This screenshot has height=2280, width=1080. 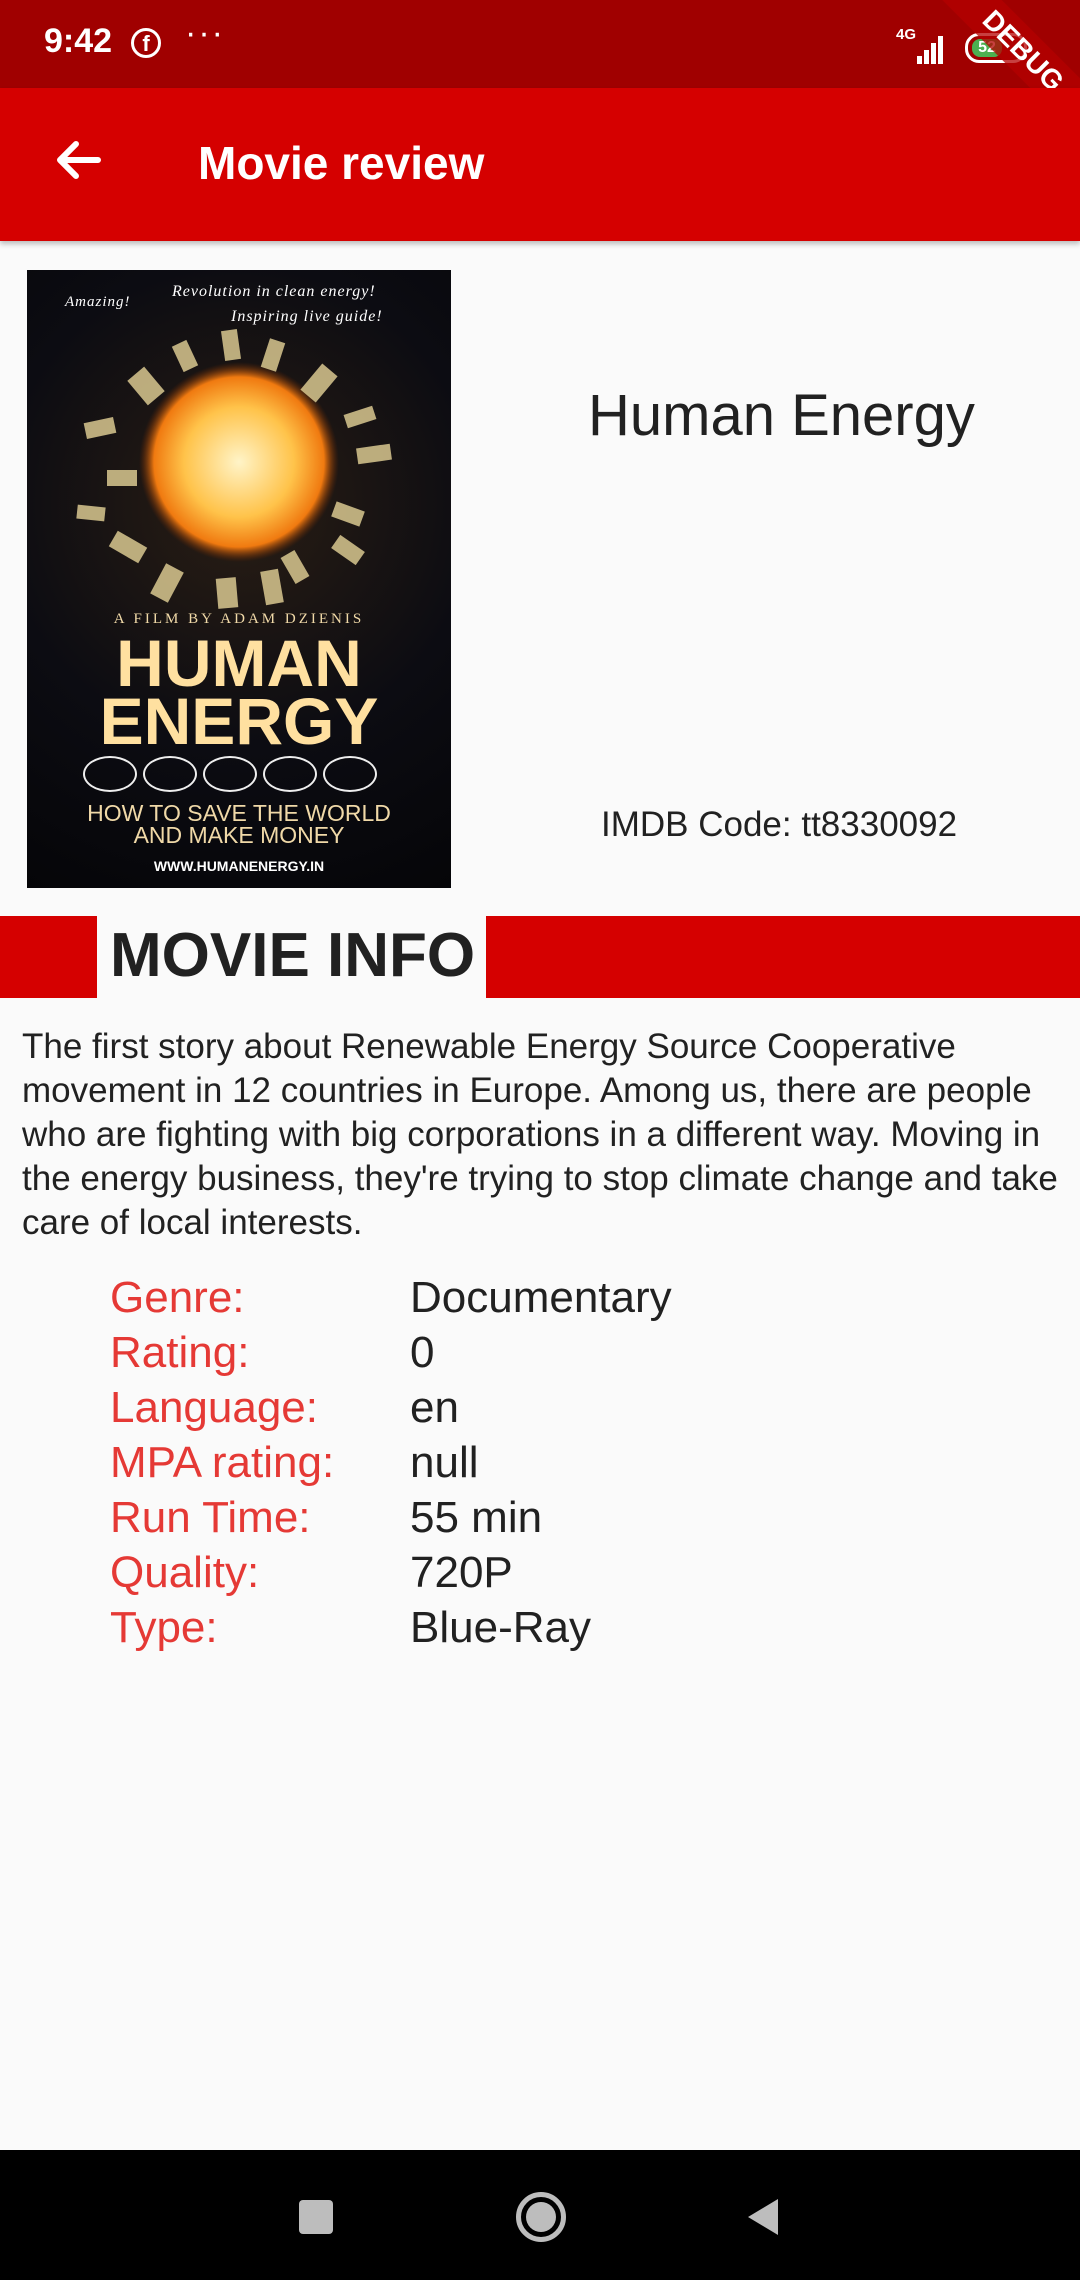 What do you see at coordinates (930, 50) in the screenshot?
I see `signal-icon` at bounding box center [930, 50].